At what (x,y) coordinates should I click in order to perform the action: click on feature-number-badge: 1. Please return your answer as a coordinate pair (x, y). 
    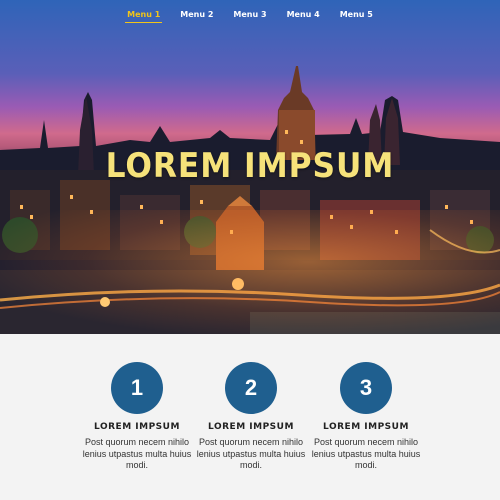
    Looking at the image, I should click on (137, 388).